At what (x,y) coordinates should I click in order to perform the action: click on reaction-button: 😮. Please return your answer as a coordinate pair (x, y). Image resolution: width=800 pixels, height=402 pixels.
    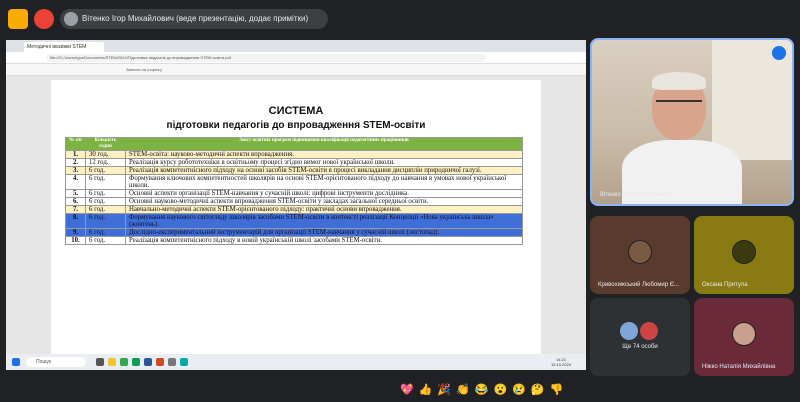
    Looking at the image, I should click on (501, 390).